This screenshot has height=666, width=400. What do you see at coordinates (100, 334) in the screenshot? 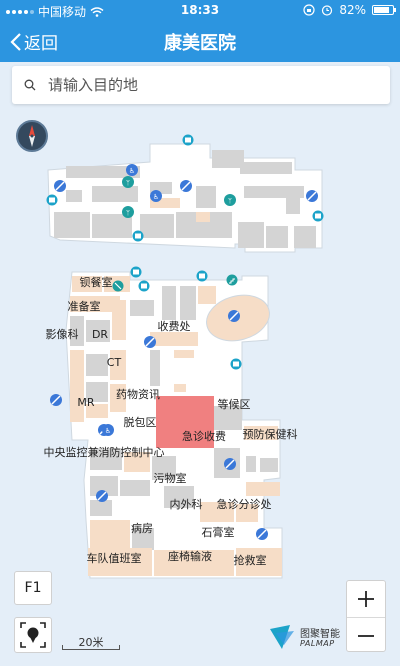
I see `room-label-dr: DR` at bounding box center [100, 334].